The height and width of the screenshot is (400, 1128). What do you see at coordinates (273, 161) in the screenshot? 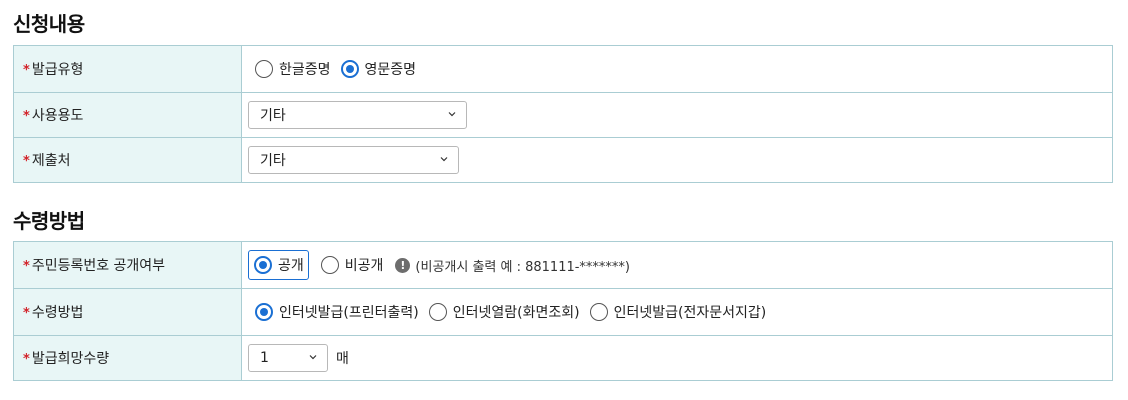
I see `submit-to-select-value: 기타` at bounding box center [273, 161].